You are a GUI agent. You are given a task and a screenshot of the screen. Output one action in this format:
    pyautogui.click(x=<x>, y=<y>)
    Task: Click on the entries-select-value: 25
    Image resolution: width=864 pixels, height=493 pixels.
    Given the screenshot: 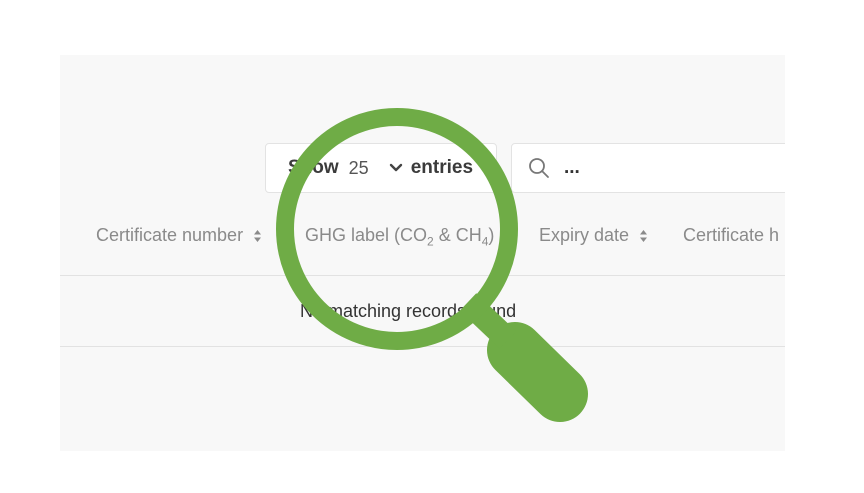 What is the action you would take?
    pyautogui.click(x=359, y=168)
    